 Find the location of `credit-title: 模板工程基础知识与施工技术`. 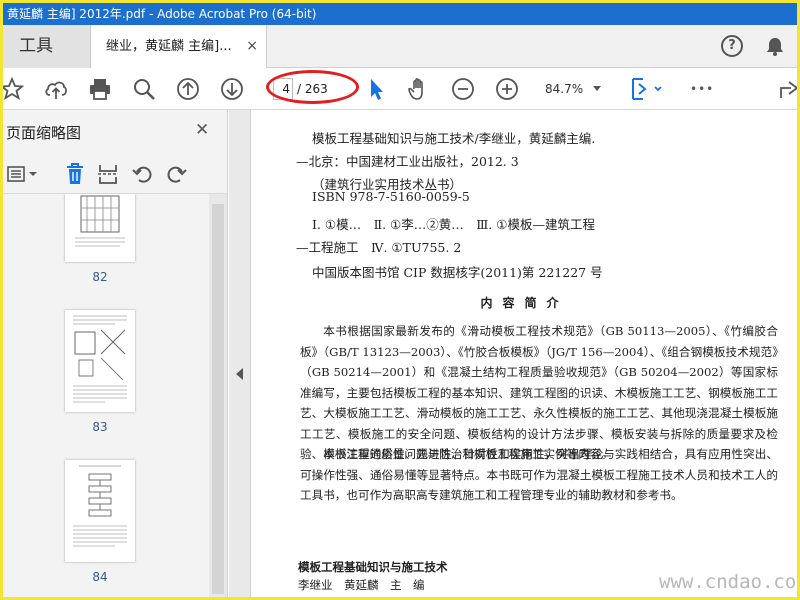

credit-title: 模板工程基础知识与施工技术 is located at coordinates (373, 567).